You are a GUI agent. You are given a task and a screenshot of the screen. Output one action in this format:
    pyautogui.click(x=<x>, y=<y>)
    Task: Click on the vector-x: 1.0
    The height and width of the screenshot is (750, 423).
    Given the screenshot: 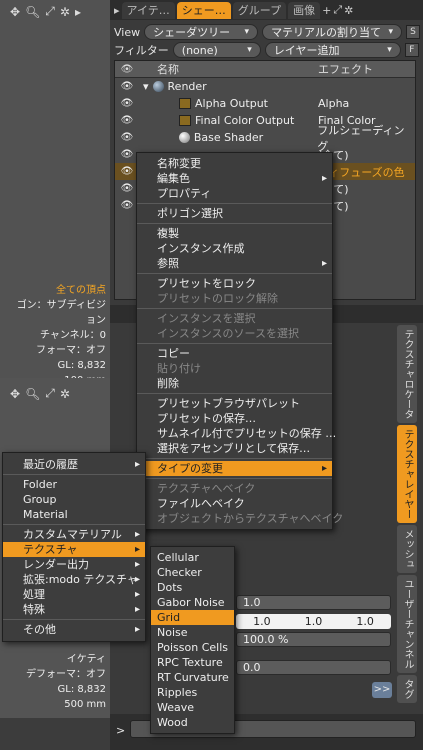 What is the action you would take?
    pyautogui.click(x=262, y=621)
    